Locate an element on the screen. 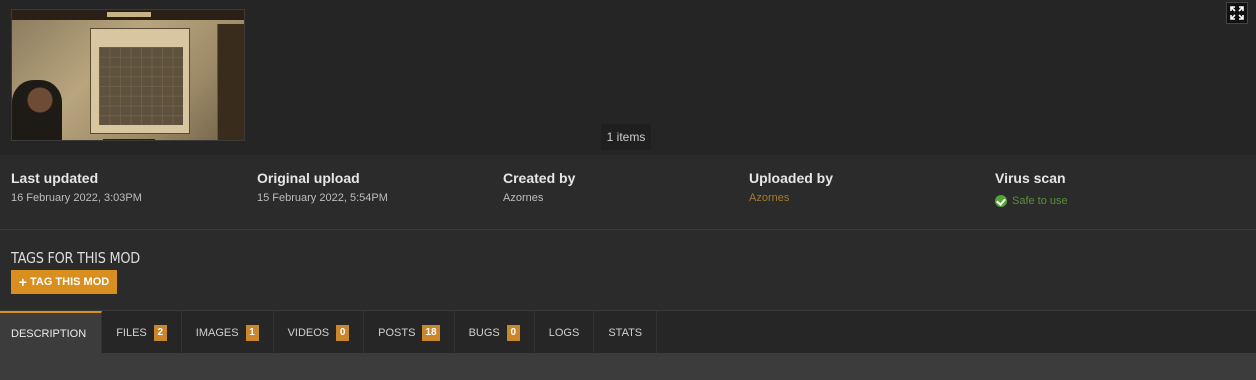 This screenshot has width=1256, height=380. tab-posts: POSTS 18 is located at coordinates (409, 332).